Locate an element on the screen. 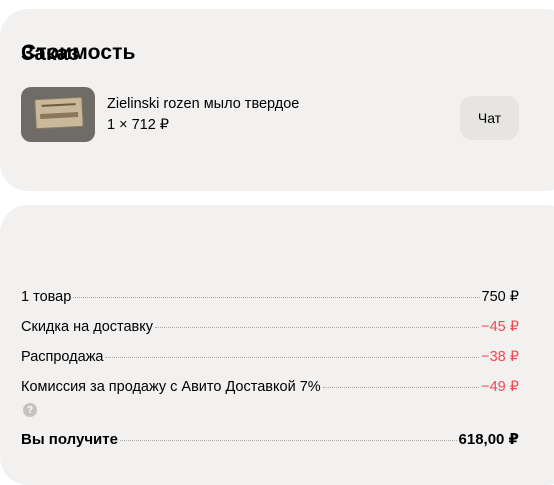  cost-row-value: −38 ₽ is located at coordinates (500, 357).